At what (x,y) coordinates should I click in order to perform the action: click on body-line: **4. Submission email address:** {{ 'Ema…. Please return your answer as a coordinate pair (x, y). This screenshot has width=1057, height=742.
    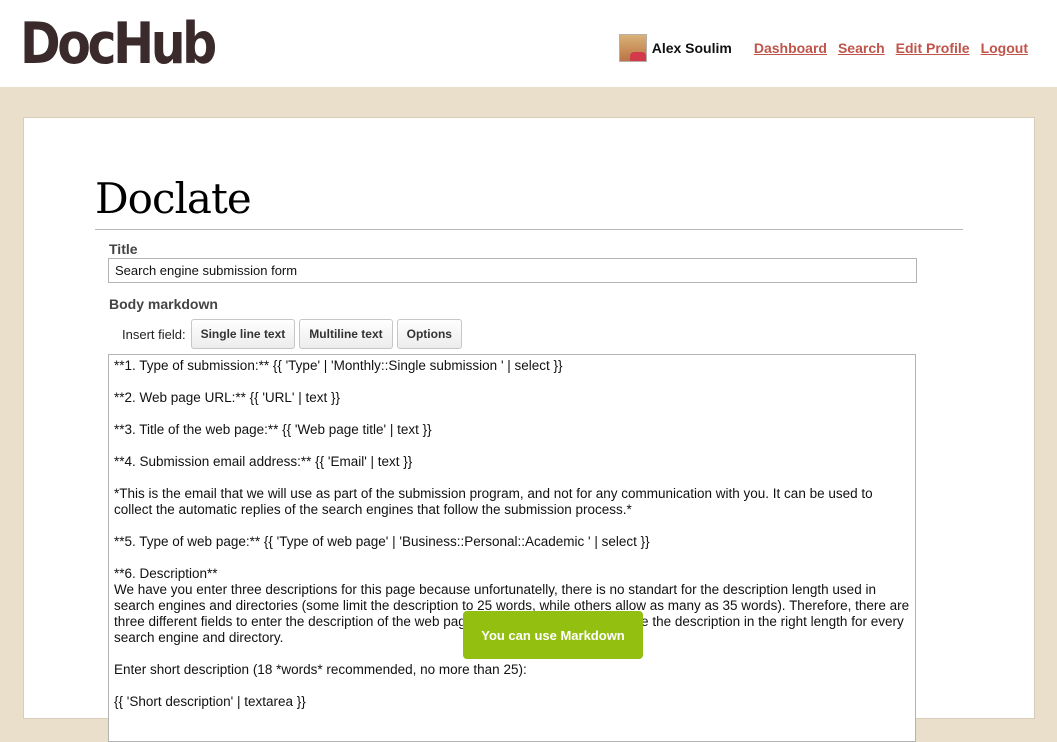
    Looking at the image, I should click on (263, 461).